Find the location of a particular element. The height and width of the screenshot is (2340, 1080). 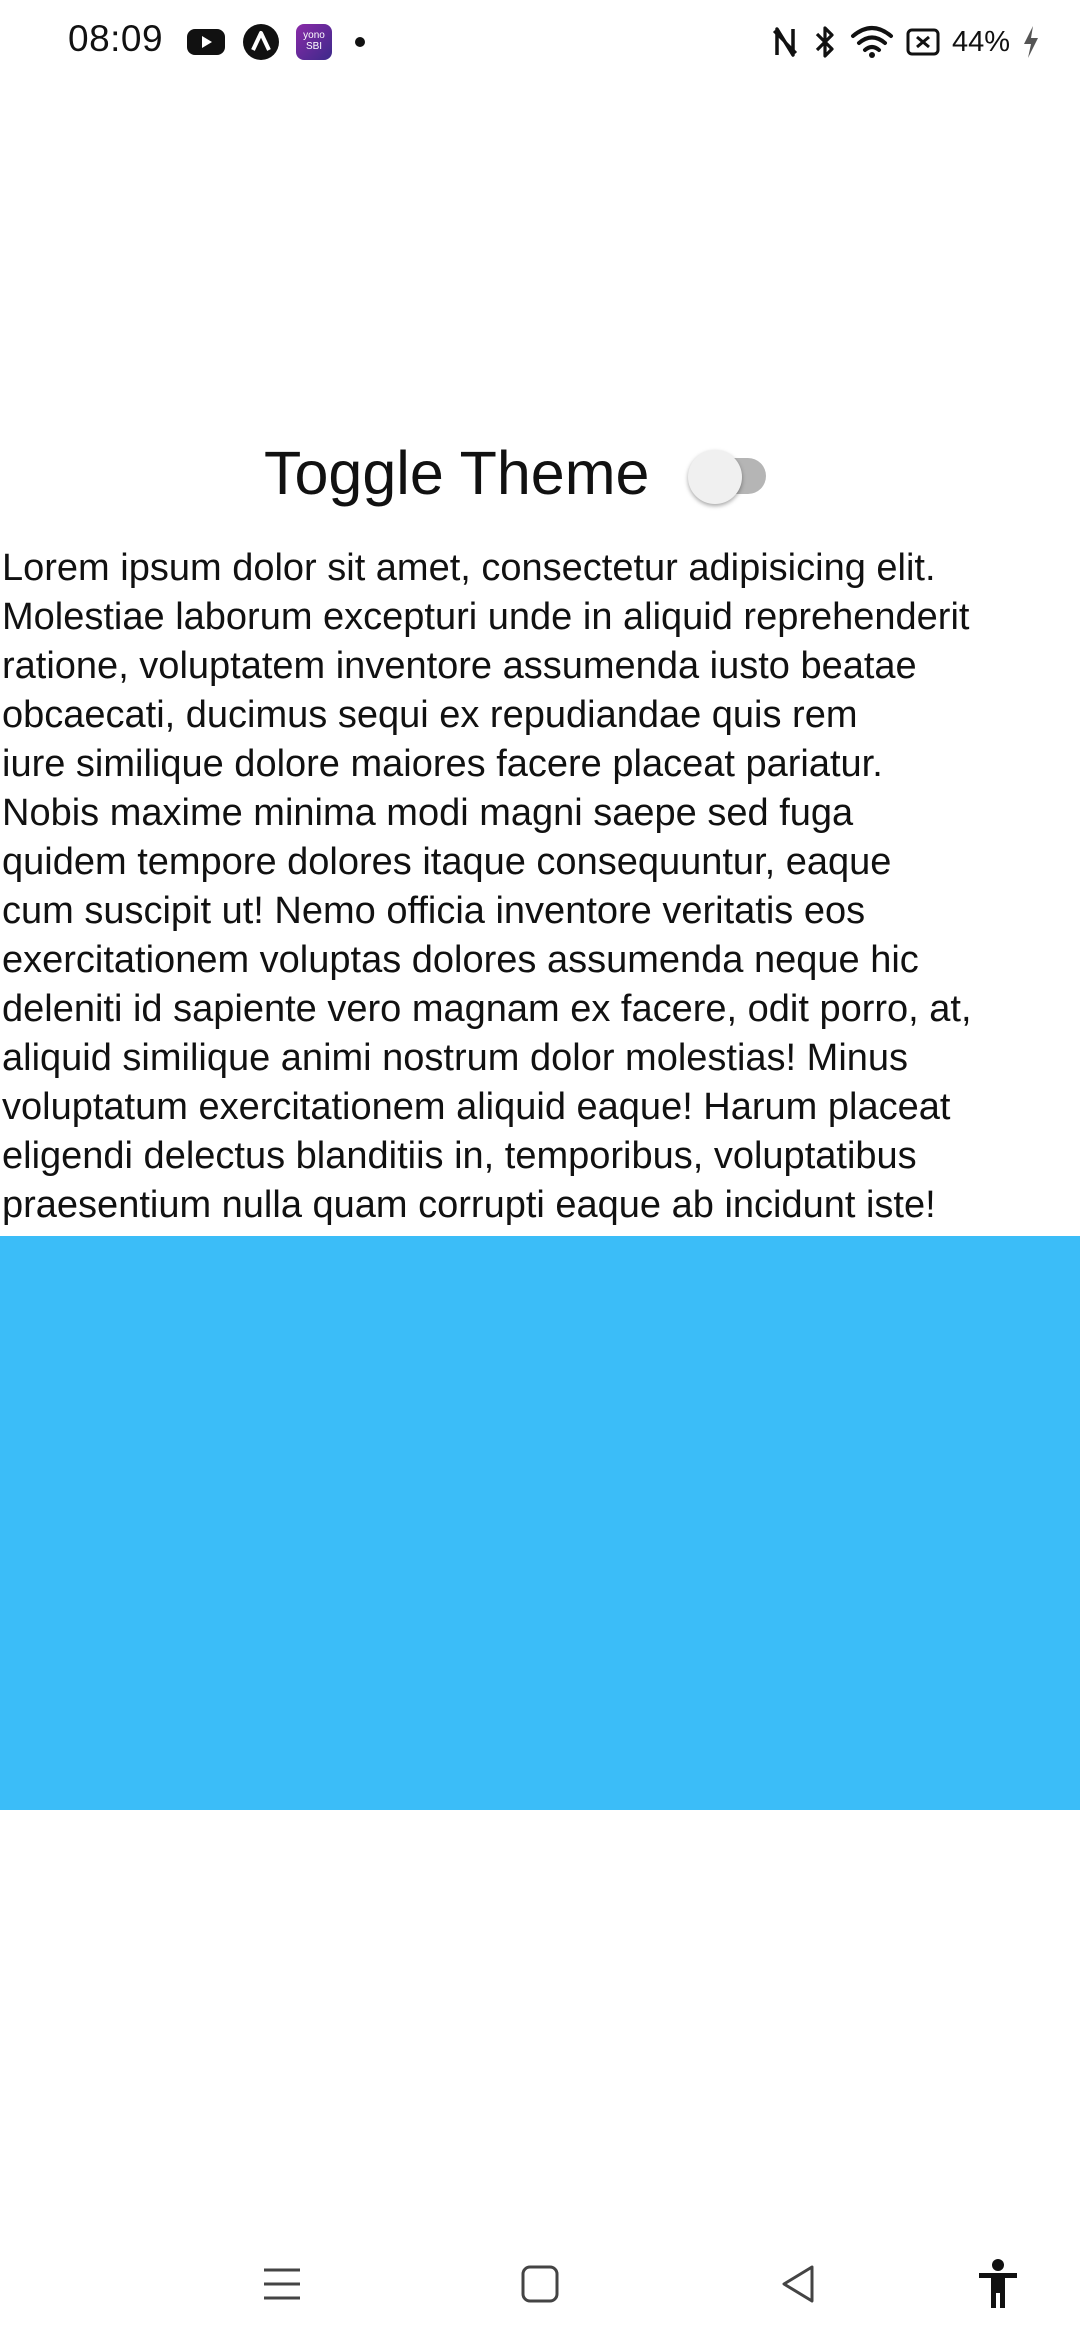

menu-icon is located at coordinates (282, 2284).